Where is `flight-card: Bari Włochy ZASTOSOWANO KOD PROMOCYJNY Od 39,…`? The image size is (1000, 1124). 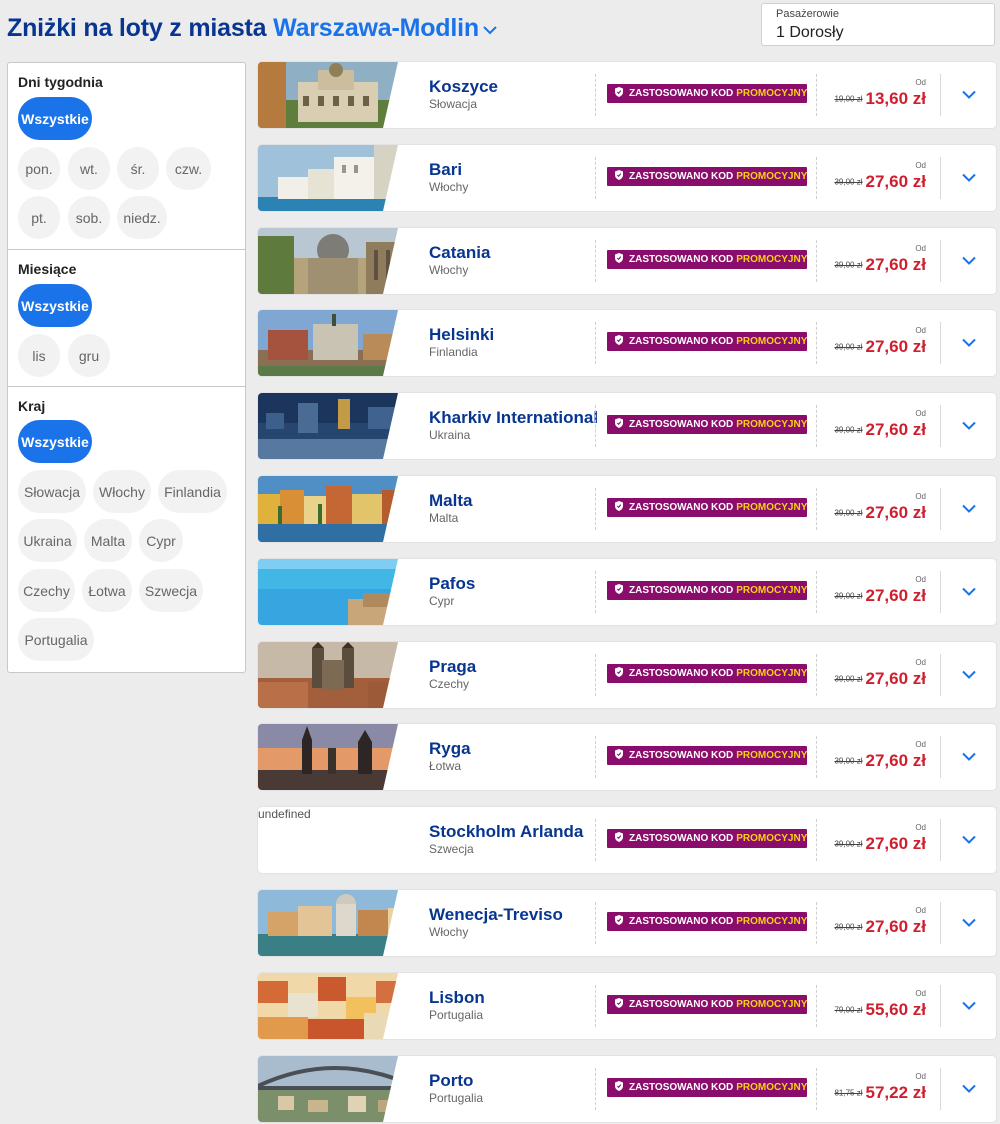
flight-card: Bari Włochy ZASTOSOWANO KOD PROMOCYJNY Od 39,… is located at coordinates (627, 178).